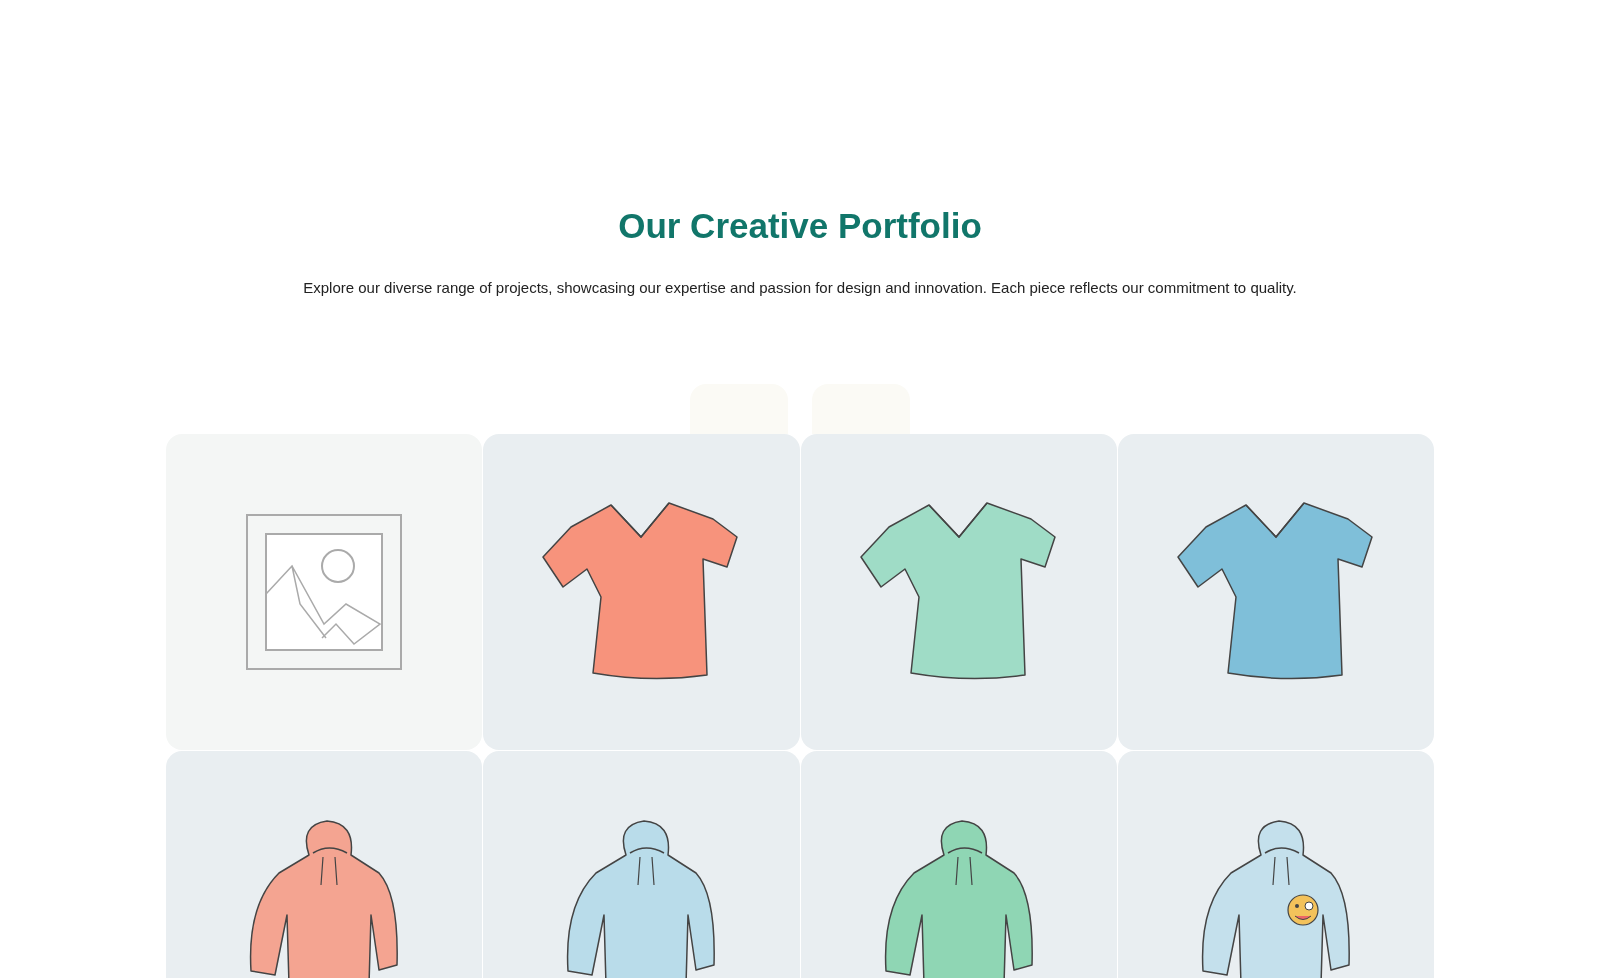 The image size is (1600, 978). What do you see at coordinates (324, 592) in the screenshot?
I see `image-placeholder-icon` at bounding box center [324, 592].